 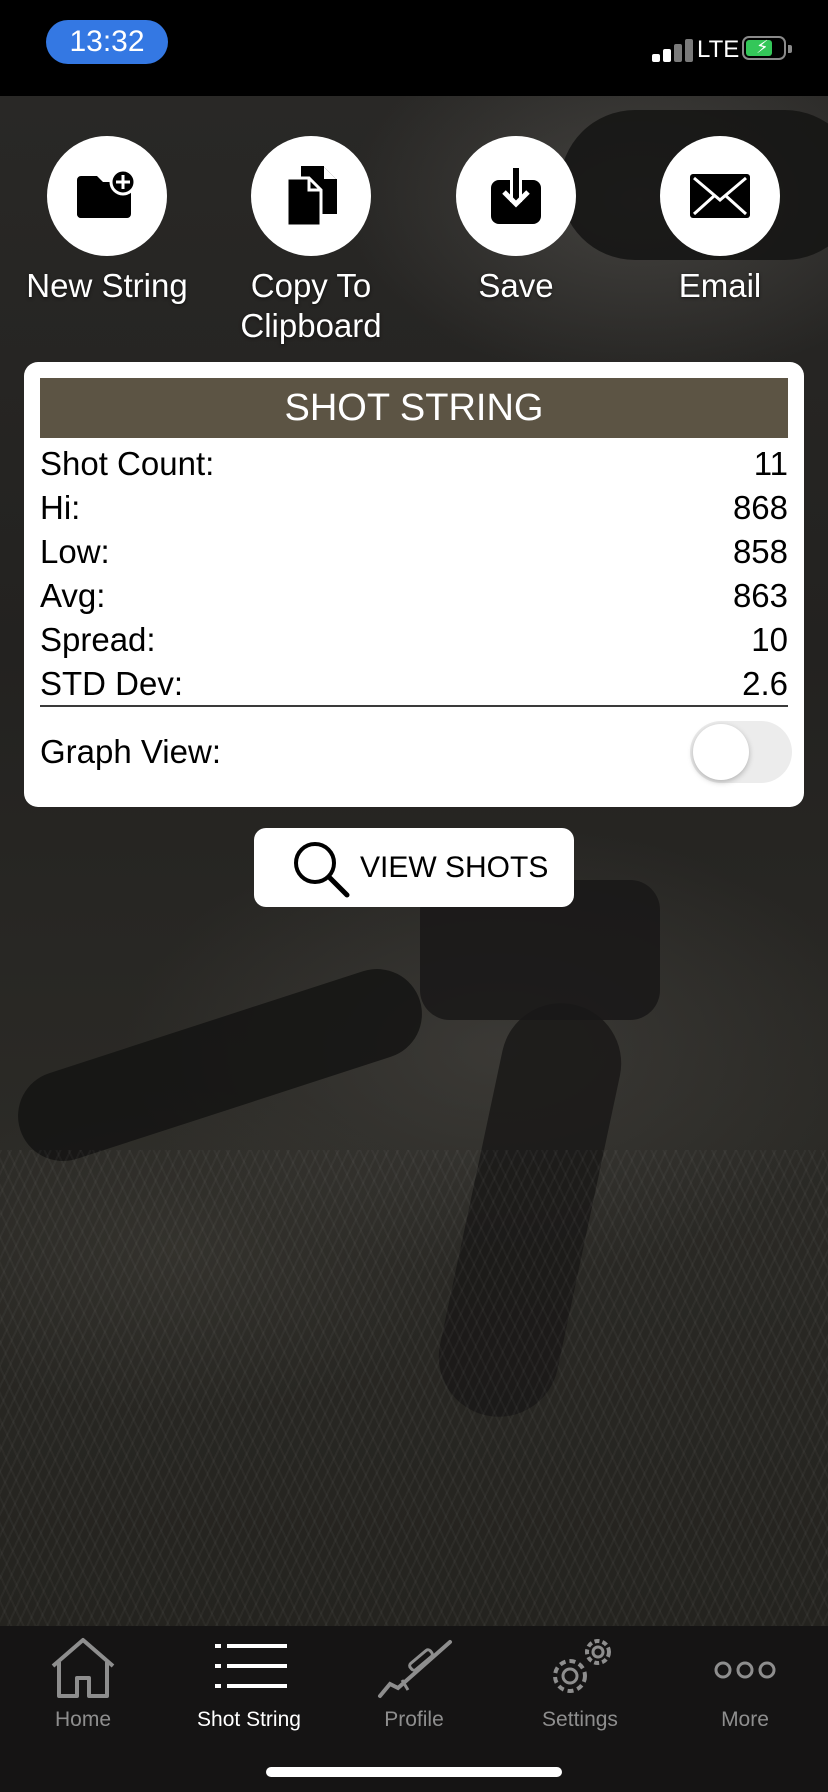 What do you see at coordinates (83, 1719) in the screenshot?
I see `tab-label: Home` at bounding box center [83, 1719].